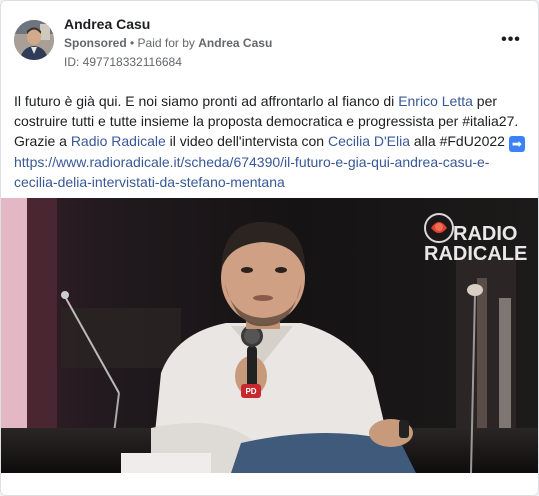 This screenshot has width=539, height=496. Describe the element at coordinates (485, 234) in the screenshot. I see `logo-text-radio: RADIO` at that location.